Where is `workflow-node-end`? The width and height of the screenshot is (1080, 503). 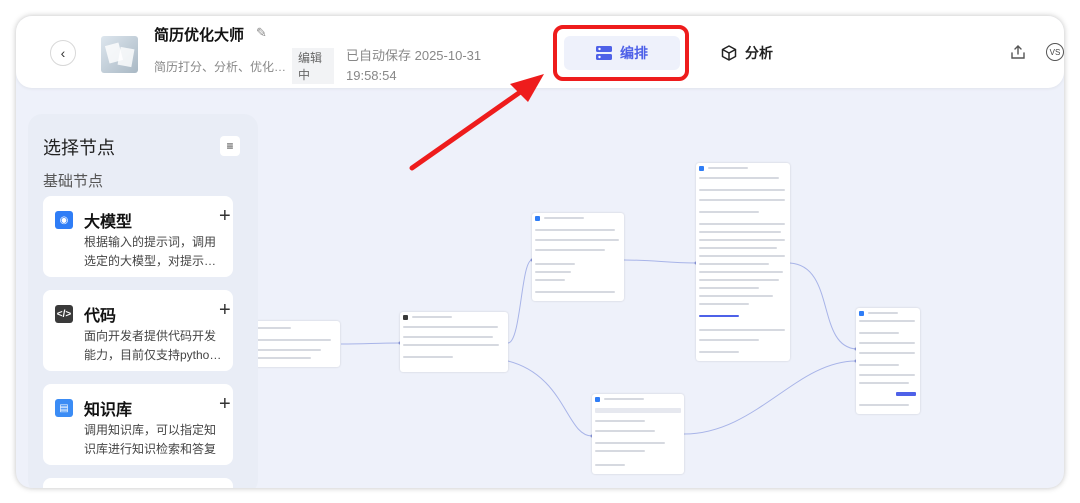 workflow-node-end is located at coordinates (888, 361).